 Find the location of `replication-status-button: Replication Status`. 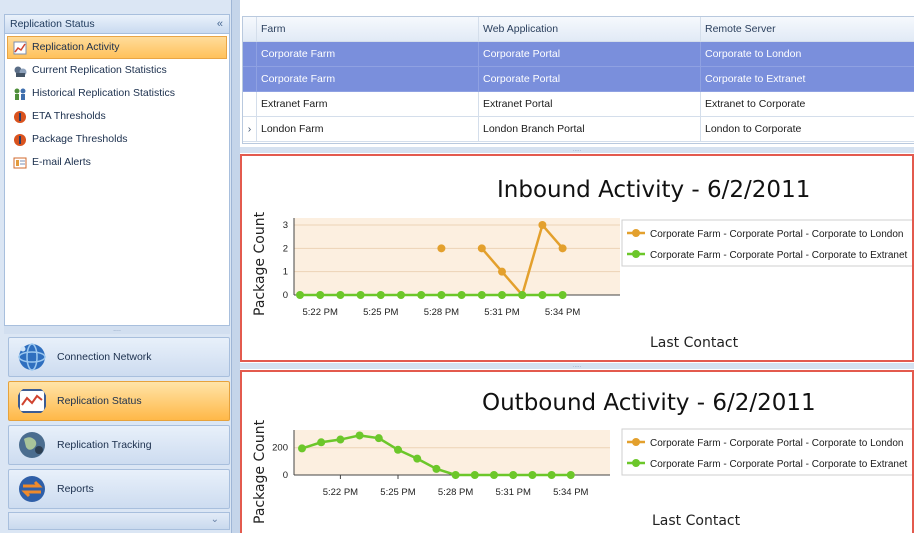

replication-status-button: Replication Status is located at coordinates (119, 401).